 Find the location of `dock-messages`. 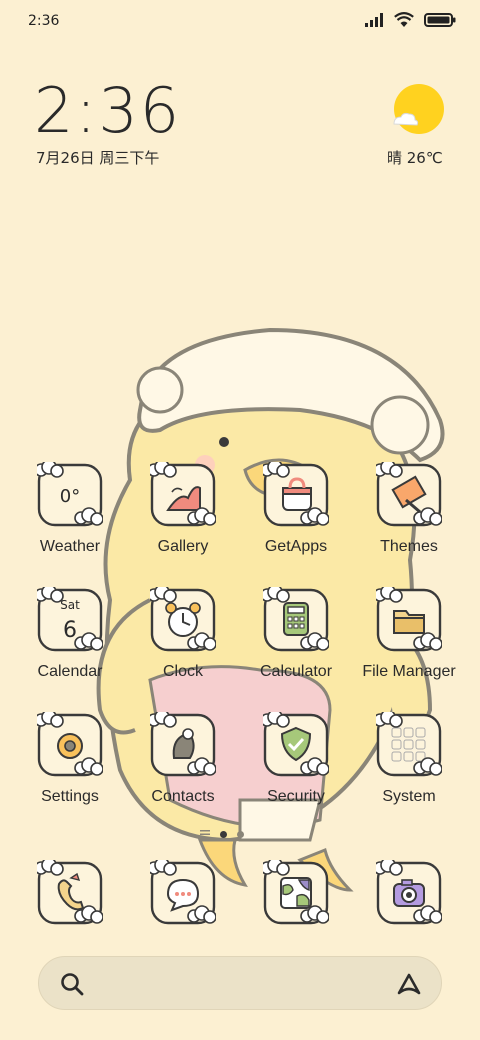

dock-messages is located at coordinates (183, 895).